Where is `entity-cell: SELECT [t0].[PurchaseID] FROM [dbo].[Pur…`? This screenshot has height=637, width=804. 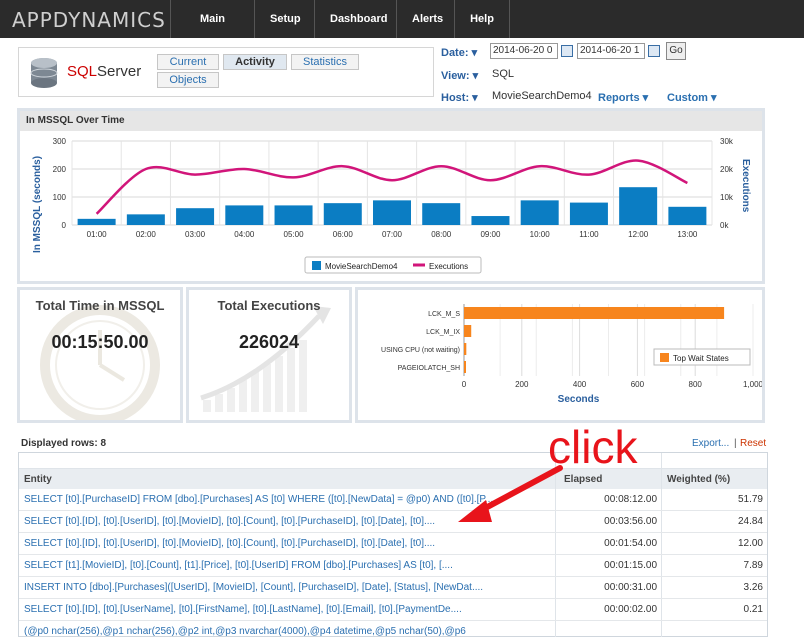 entity-cell: SELECT [t0].[PurchaseID] FROM [dbo].[Pur… is located at coordinates (284, 499).